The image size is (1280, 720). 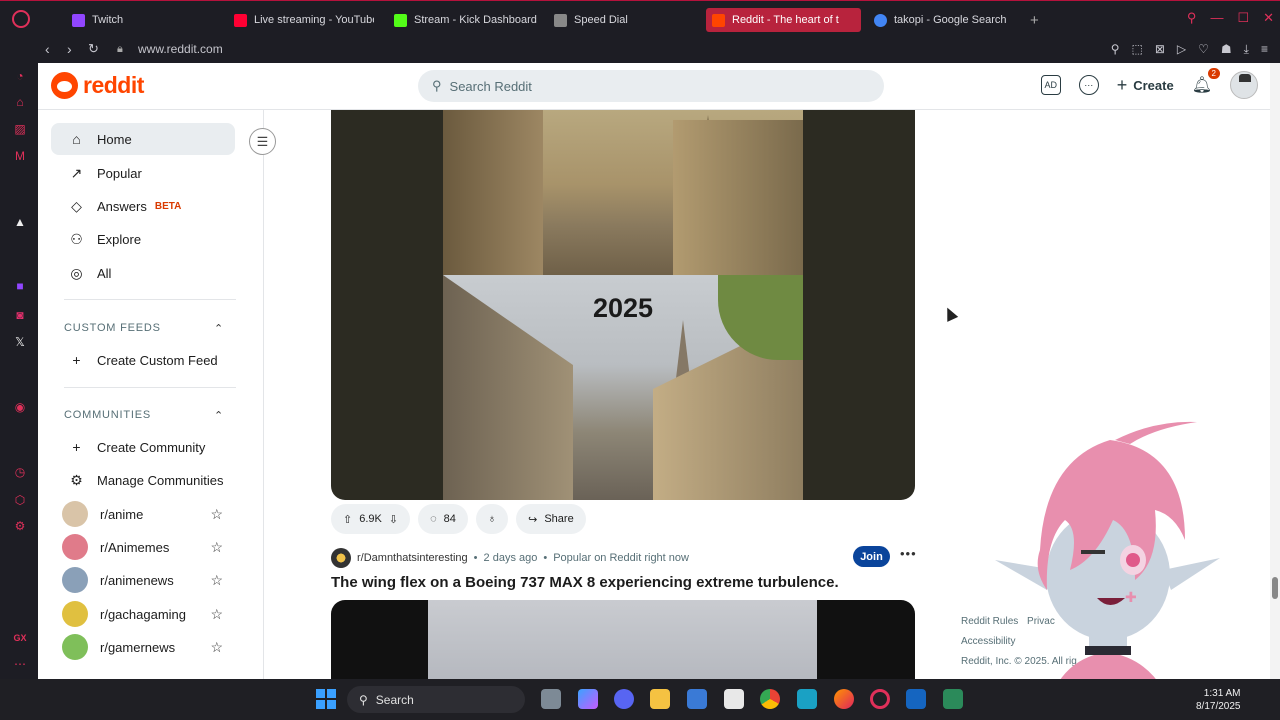 What do you see at coordinates (143, 514) in the screenshot?
I see `community-item: r/anime ☆` at bounding box center [143, 514].